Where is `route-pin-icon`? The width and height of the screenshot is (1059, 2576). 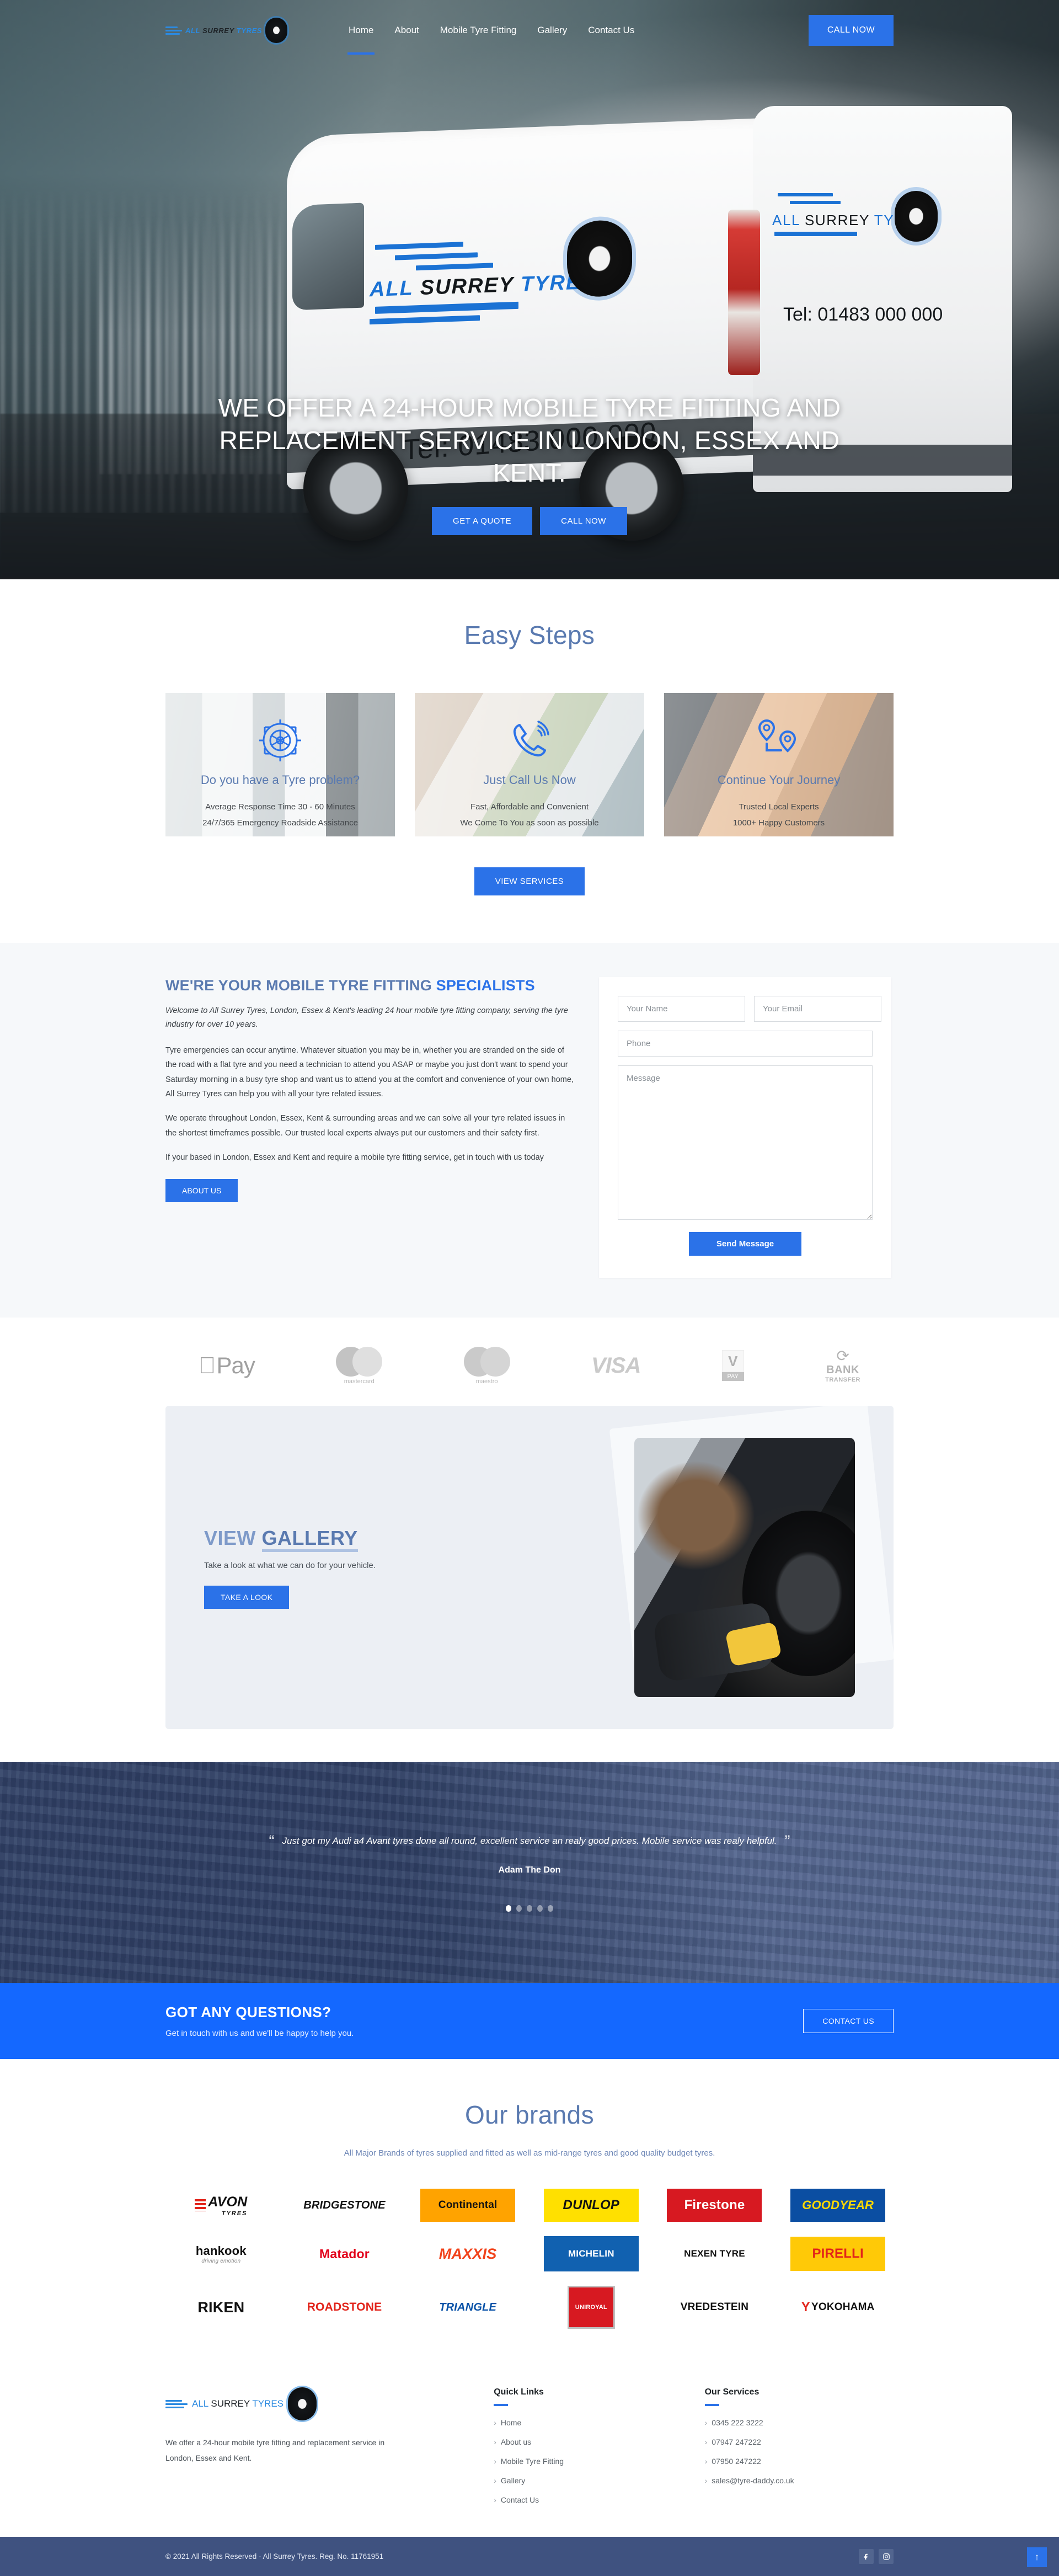 route-pin-icon is located at coordinates (778, 741).